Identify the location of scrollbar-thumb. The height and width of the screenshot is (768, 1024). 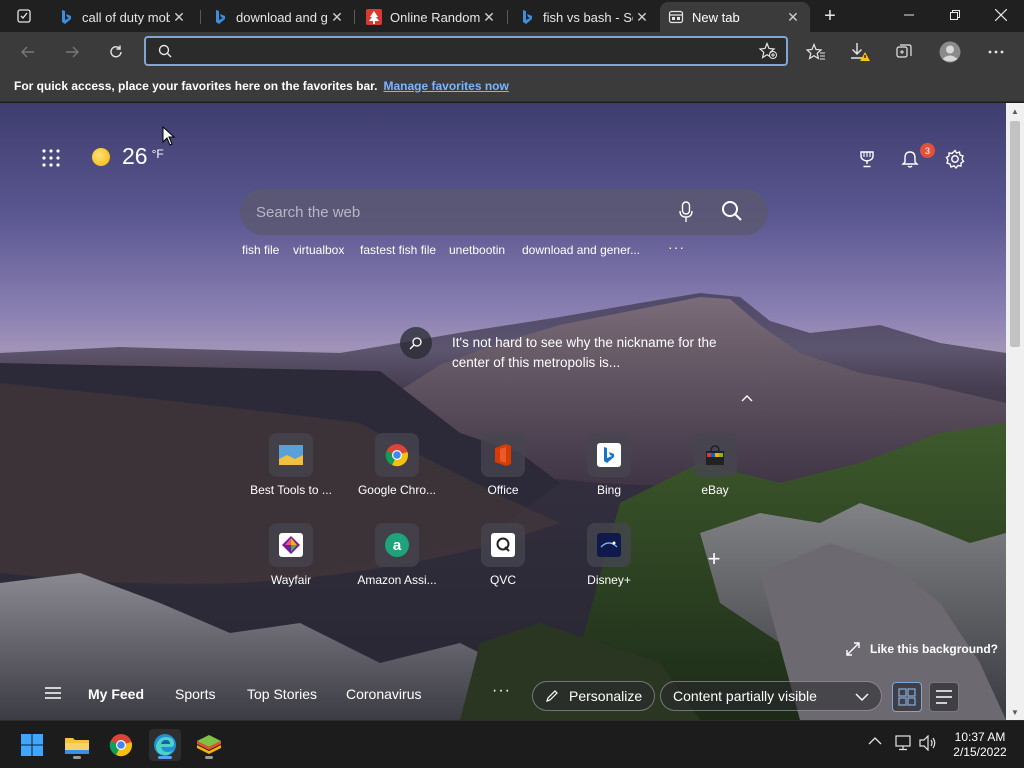
(1015, 234).